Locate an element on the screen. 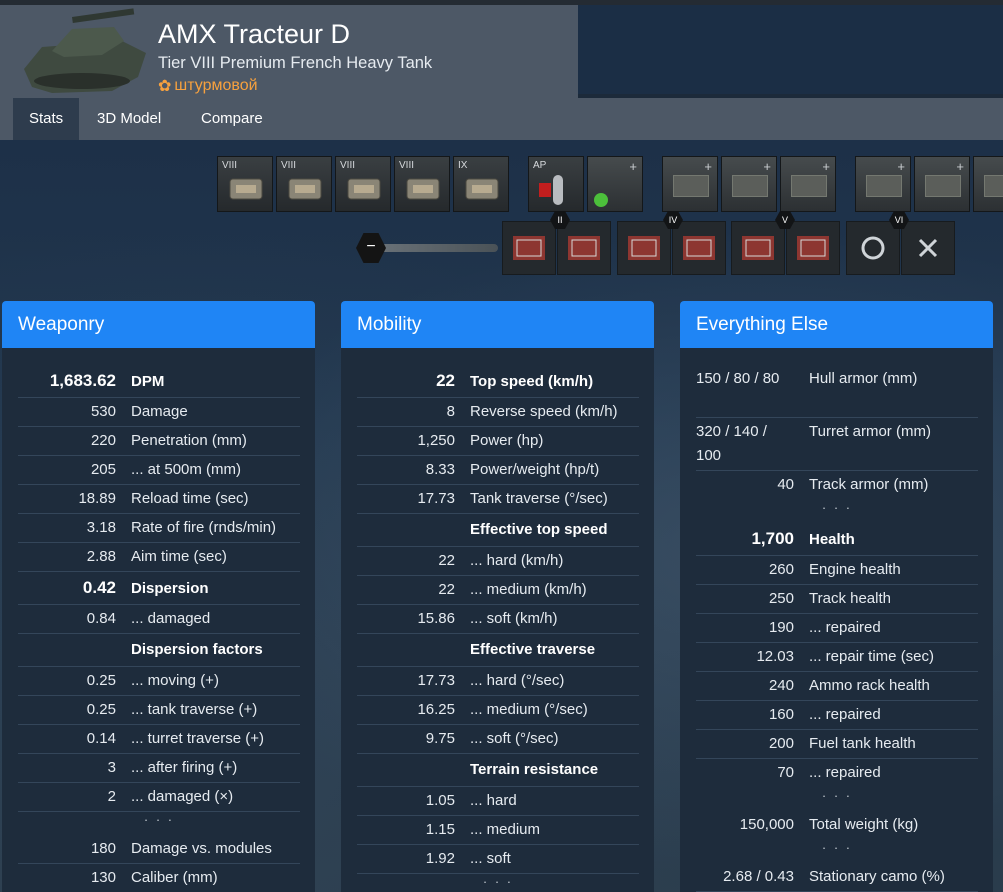 This screenshot has height=892, width=1003. stat-value: 15.86 is located at coordinates (436, 618).